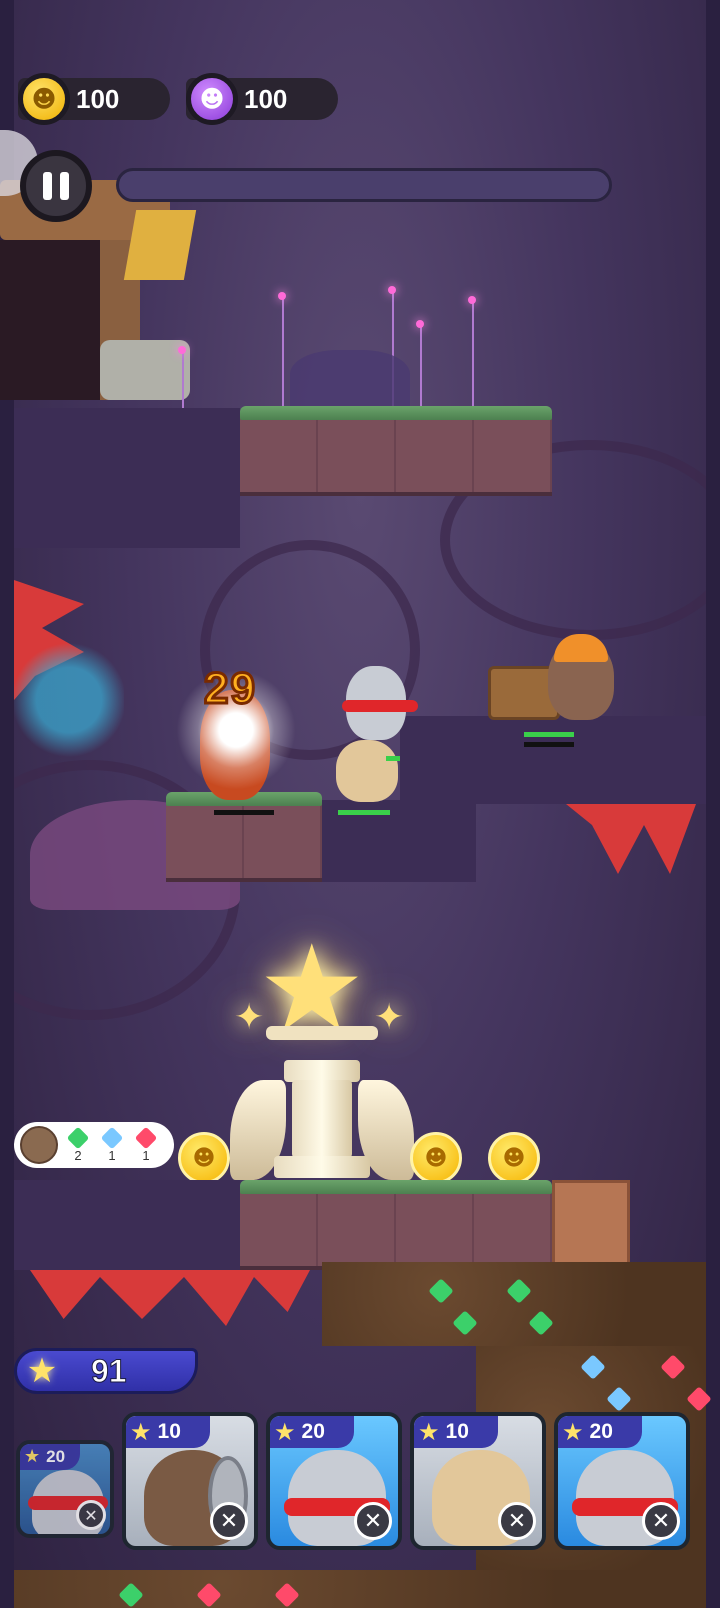  I want to click on blue-gem-icon, so click(112, 1137).